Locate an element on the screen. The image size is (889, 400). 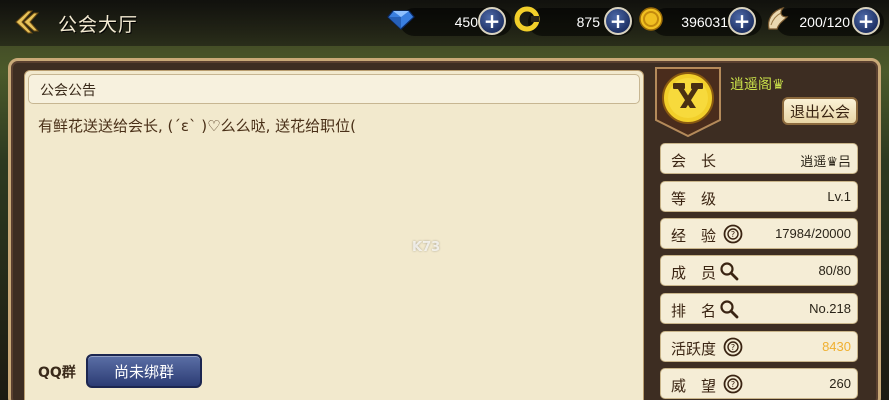
rank-value: No.218 is located at coordinates (830, 308).